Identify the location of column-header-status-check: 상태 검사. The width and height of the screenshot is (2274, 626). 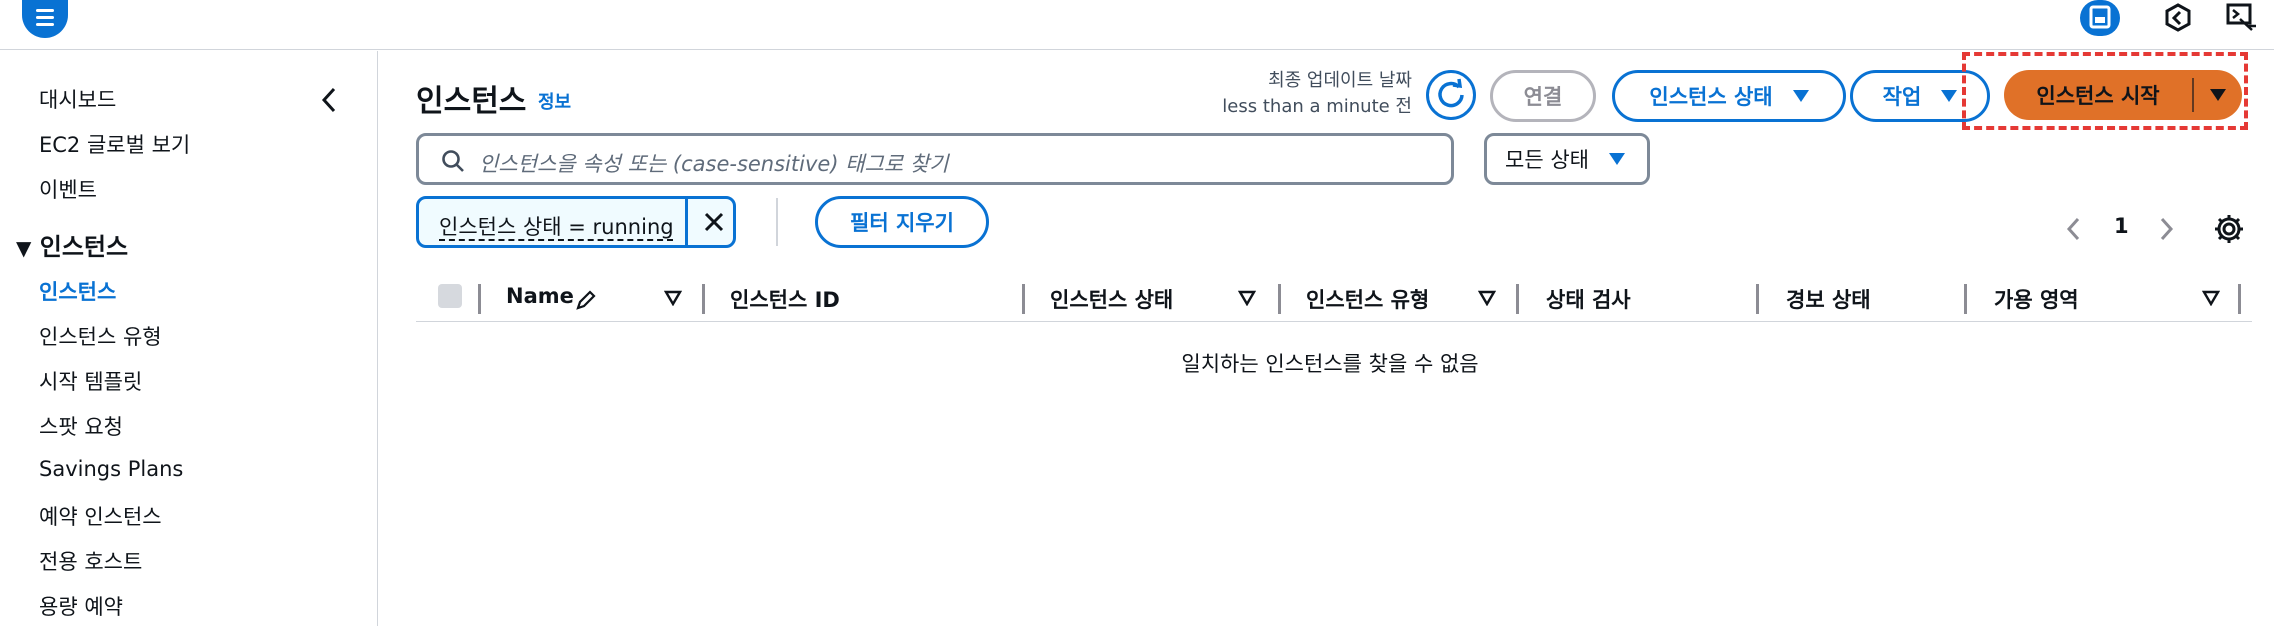
(1588, 299).